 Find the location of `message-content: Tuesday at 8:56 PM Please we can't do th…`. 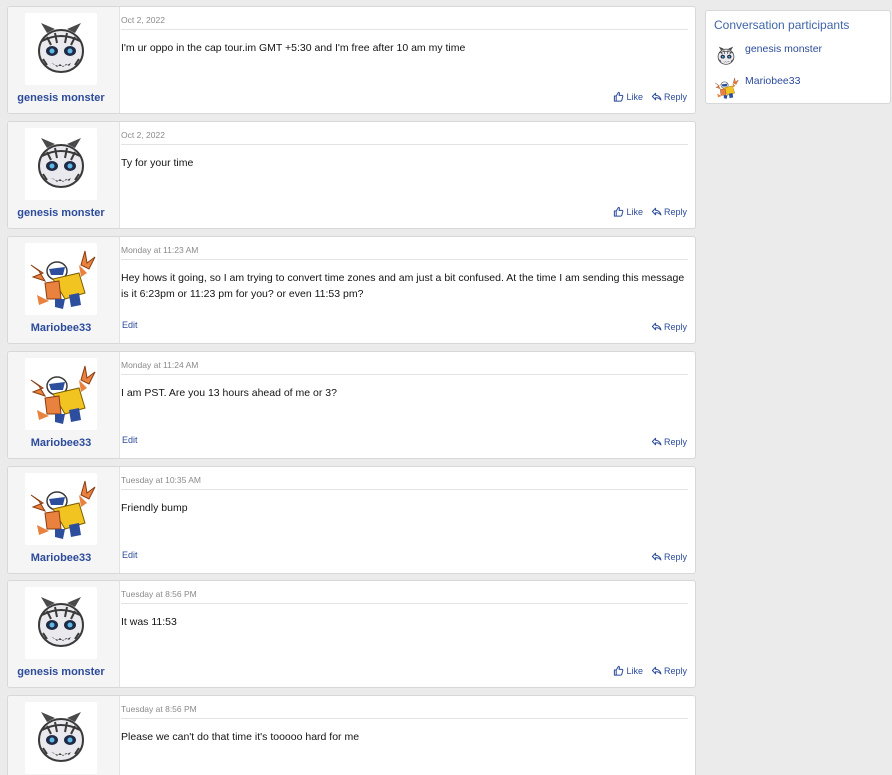

message-content: Tuesday at 8:56 PM Please we can't do th… is located at coordinates (408, 735).